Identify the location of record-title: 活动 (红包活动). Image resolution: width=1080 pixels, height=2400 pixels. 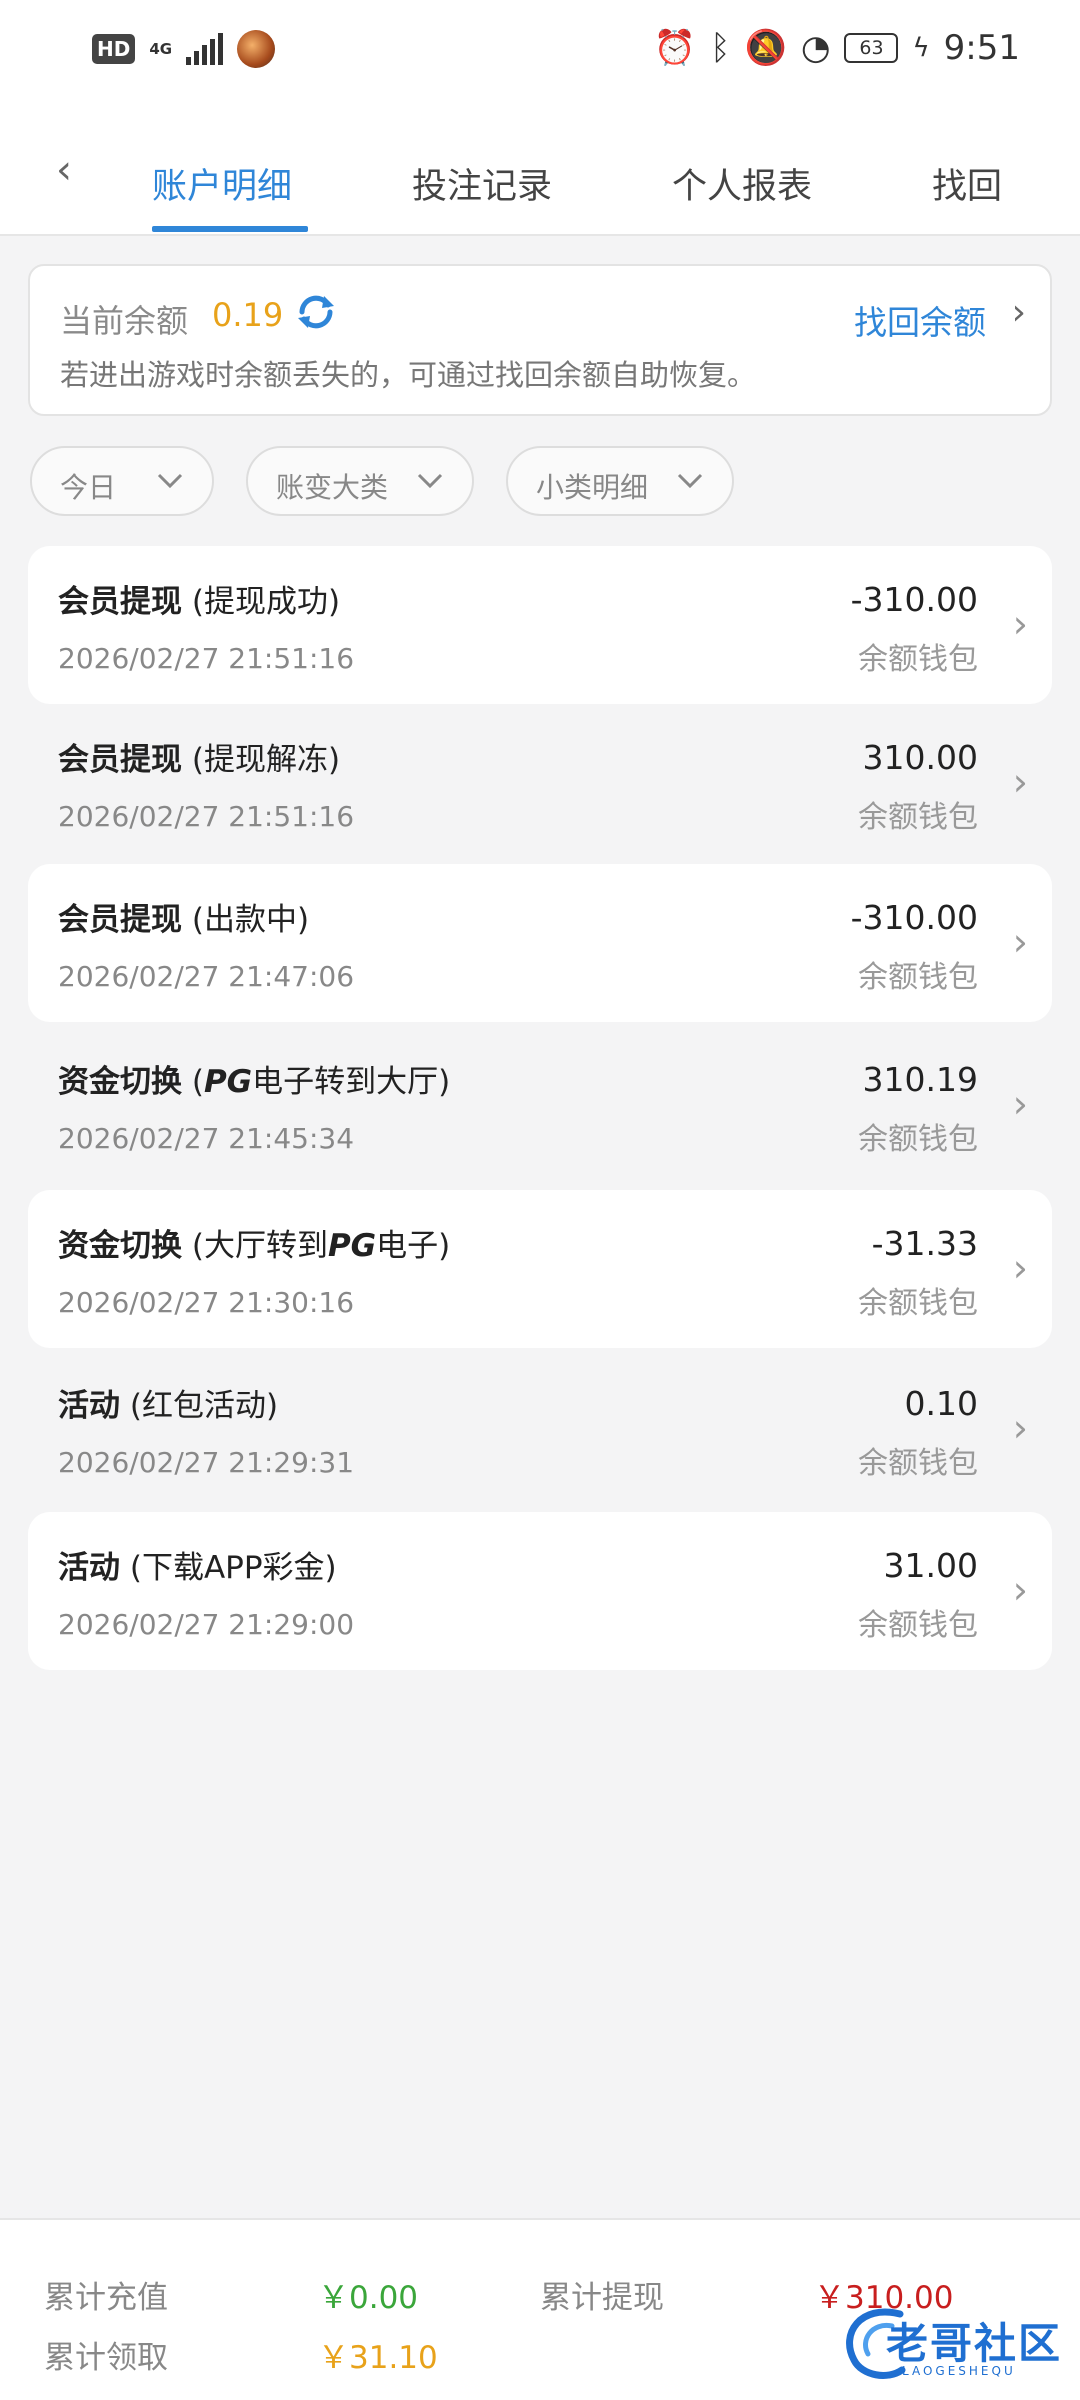
(168, 1402).